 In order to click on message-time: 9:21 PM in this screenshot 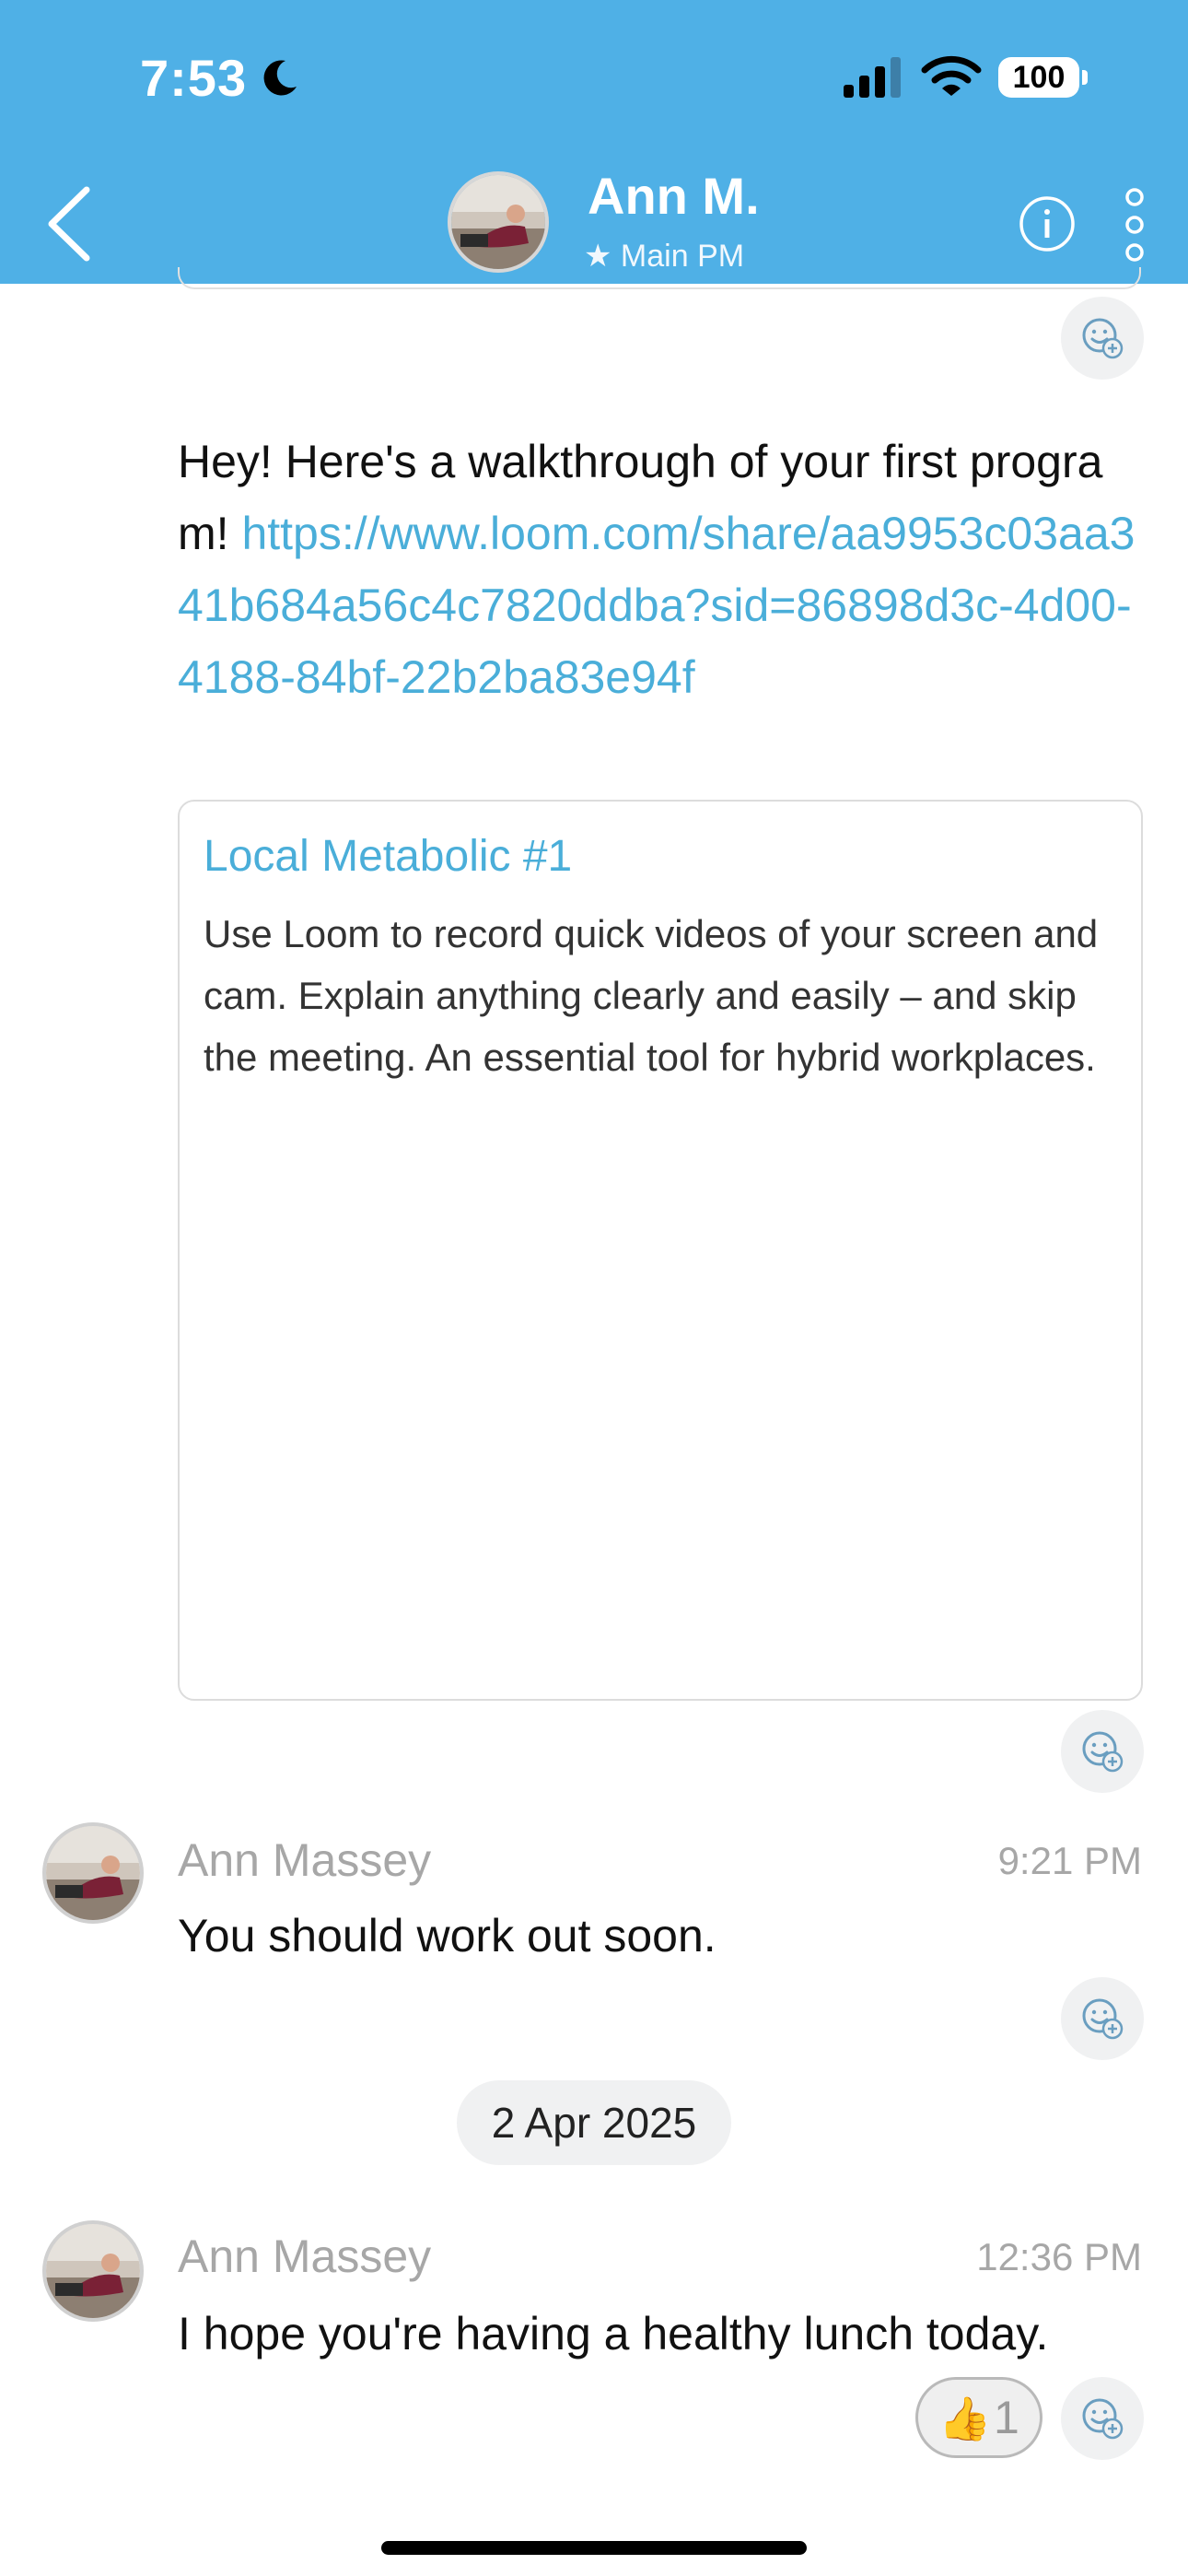, I will do `click(1069, 1860)`.